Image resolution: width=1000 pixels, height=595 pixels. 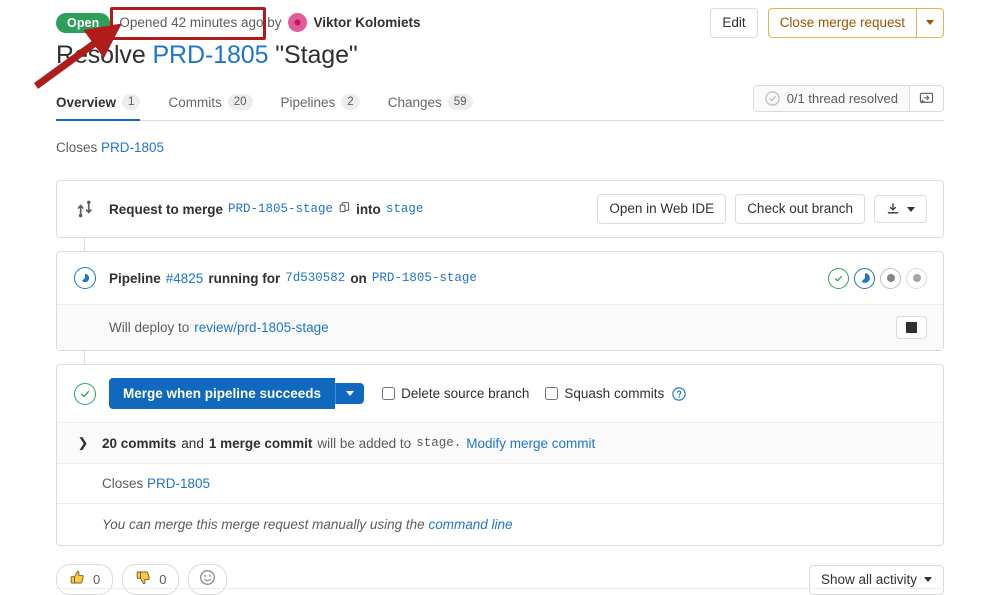 What do you see at coordinates (280, 209) in the screenshot?
I see `source-branch-link: PRD-1805-stage` at bounding box center [280, 209].